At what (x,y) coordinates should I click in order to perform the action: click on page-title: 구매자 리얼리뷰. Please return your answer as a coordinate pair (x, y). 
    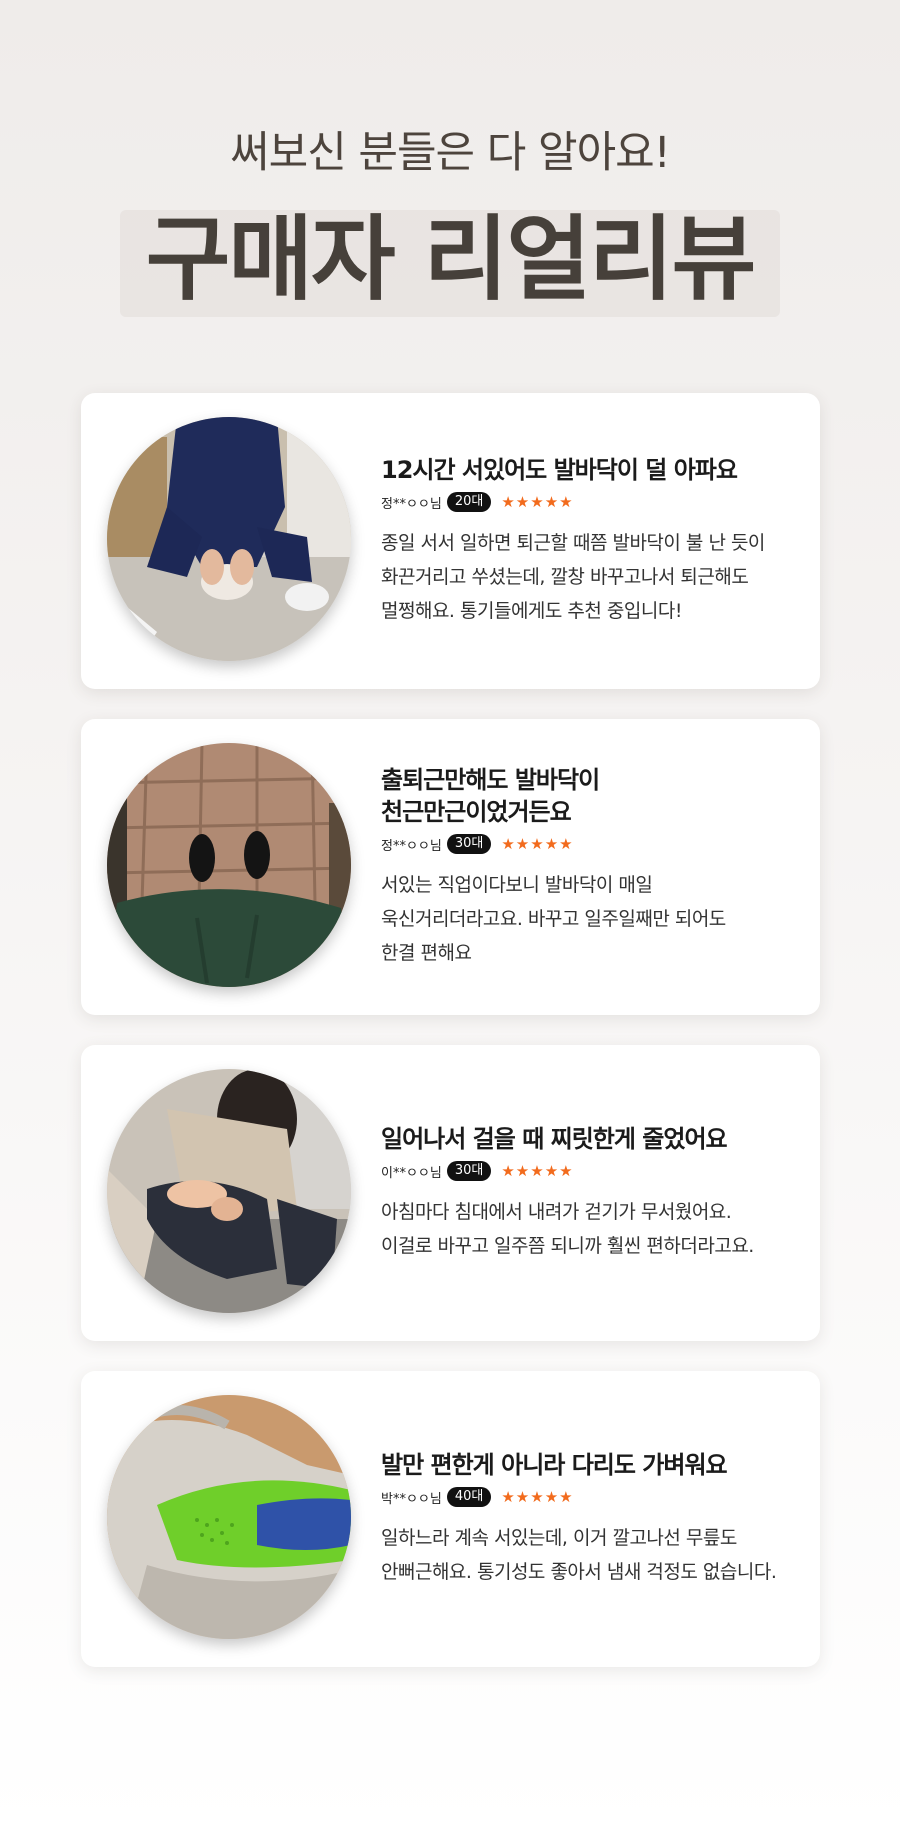
    Looking at the image, I should click on (451, 259).